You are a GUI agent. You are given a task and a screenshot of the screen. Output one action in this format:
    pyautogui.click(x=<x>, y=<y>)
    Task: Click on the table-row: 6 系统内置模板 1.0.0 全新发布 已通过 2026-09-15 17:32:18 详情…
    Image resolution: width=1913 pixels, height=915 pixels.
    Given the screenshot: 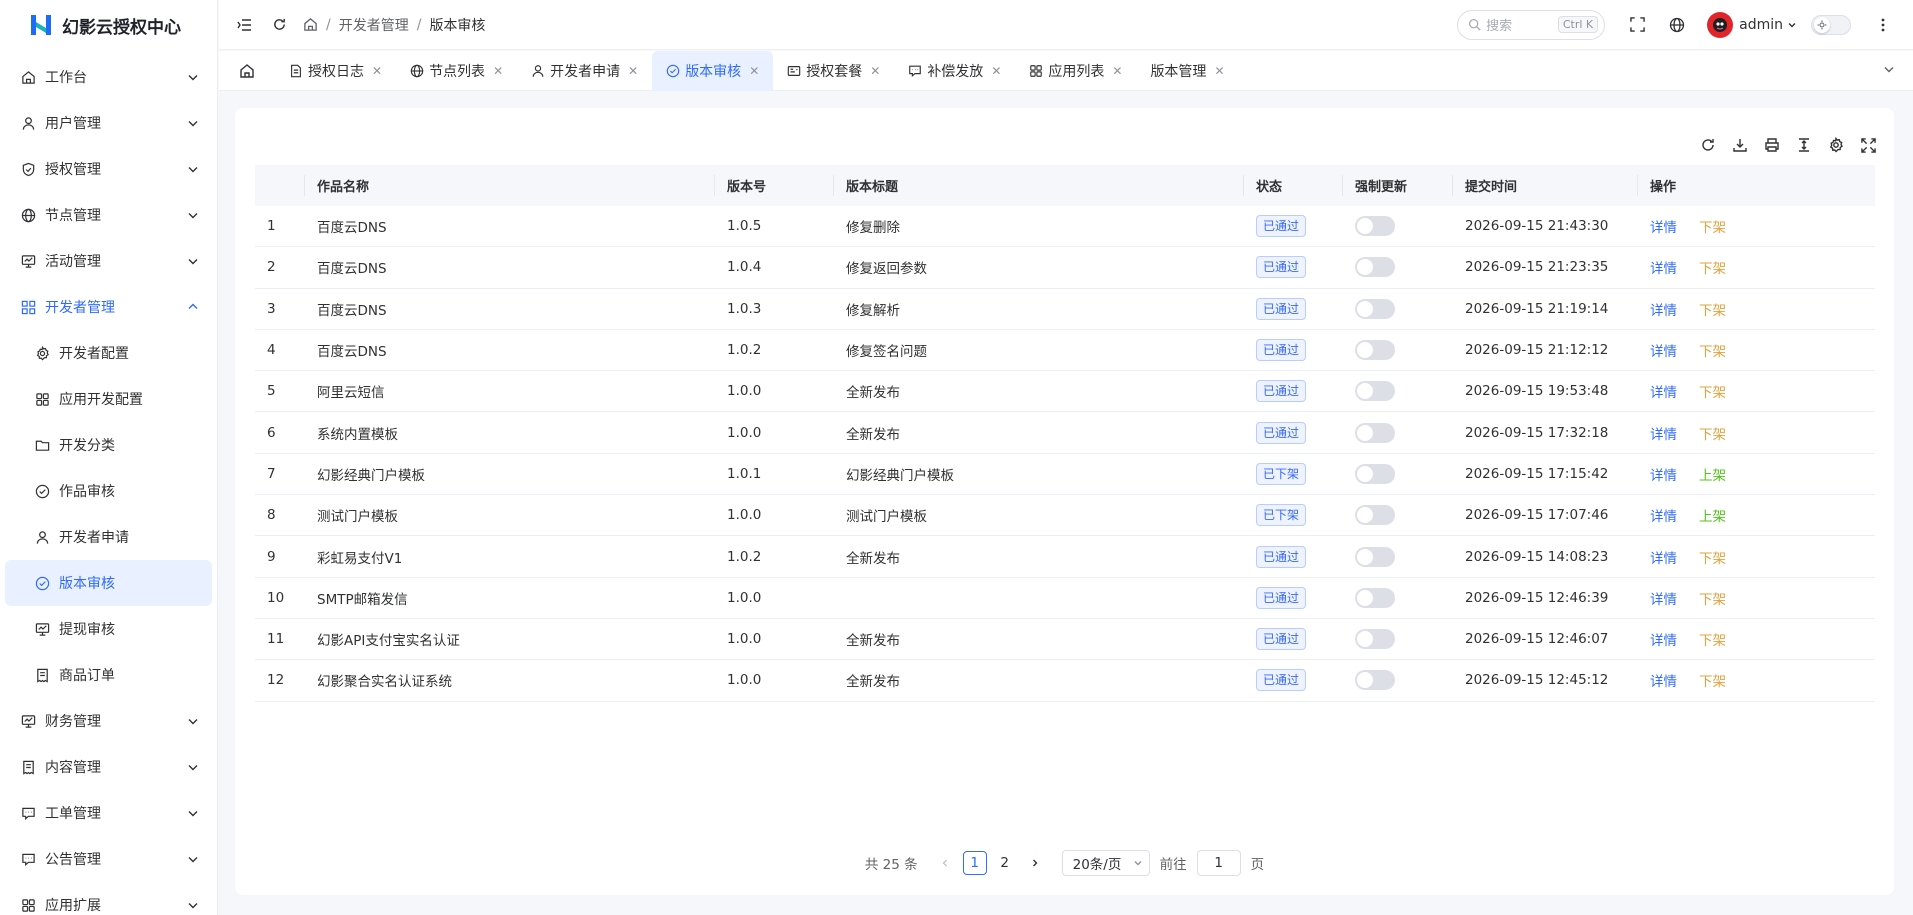 What is the action you would take?
    pyautogui.click(x=1065, y=433)
    